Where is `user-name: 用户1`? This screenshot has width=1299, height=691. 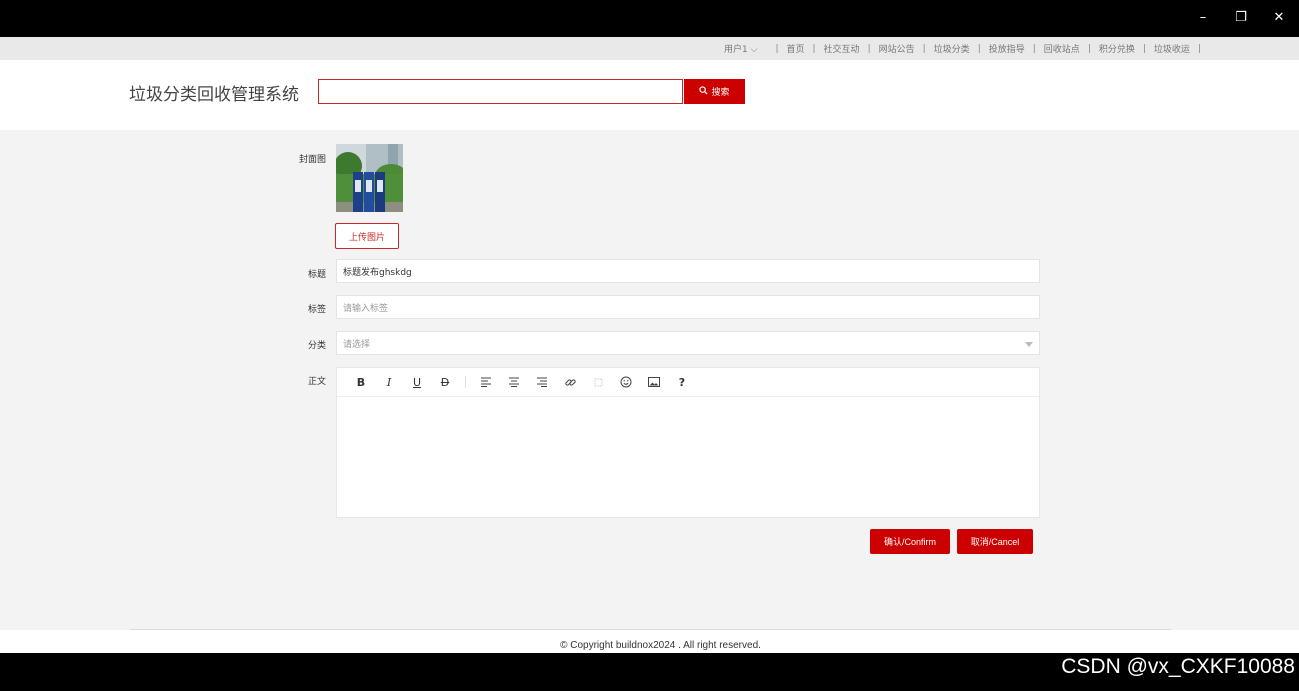
user-name: 用户1 is located at coordinates (736, 50).